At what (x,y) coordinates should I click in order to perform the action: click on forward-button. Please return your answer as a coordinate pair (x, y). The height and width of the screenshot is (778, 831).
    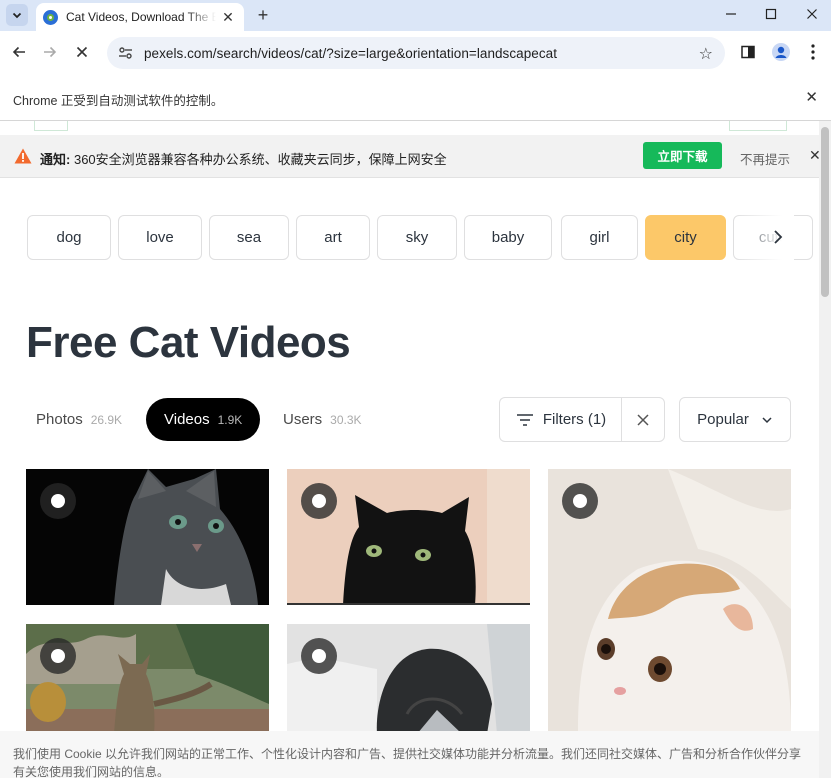
    Looking at the image, I should click on (50, 52).